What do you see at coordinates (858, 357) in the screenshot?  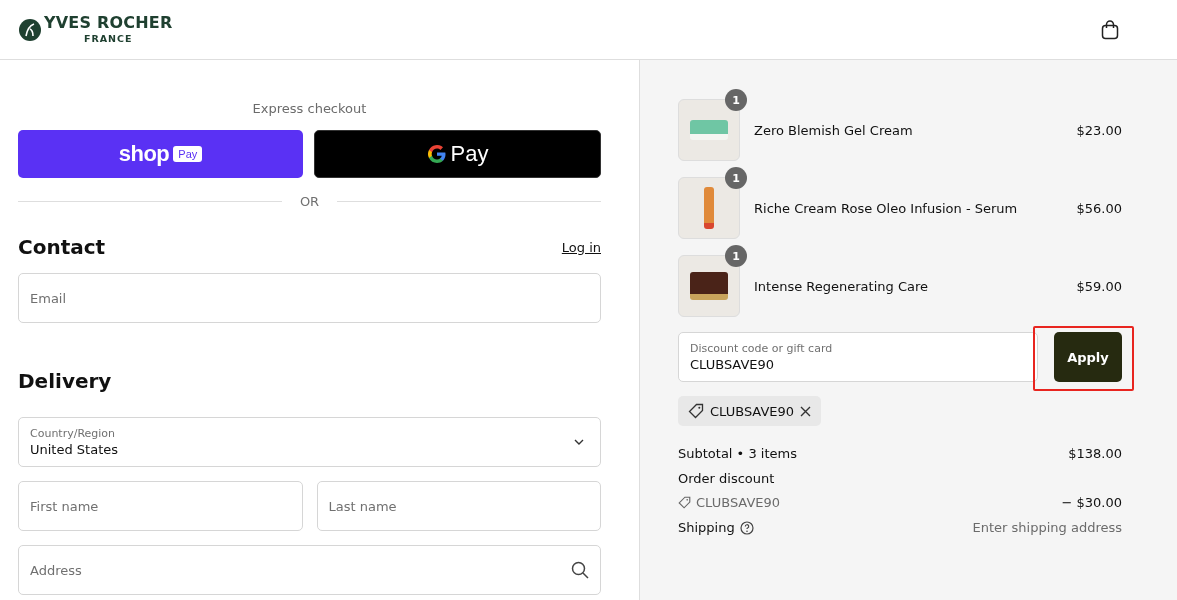 I see `discount-code-field: Discount code or gift card CLUBSAVE90` at bounding box center [858, 357].